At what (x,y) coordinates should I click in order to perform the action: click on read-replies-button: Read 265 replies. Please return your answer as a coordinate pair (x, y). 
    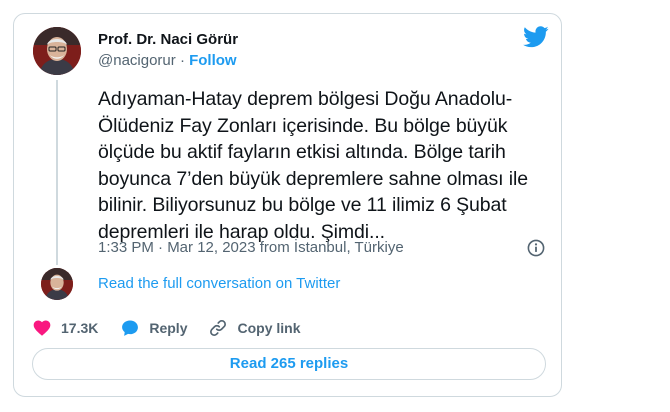
    Looking at the image, I should click on (289, 364).